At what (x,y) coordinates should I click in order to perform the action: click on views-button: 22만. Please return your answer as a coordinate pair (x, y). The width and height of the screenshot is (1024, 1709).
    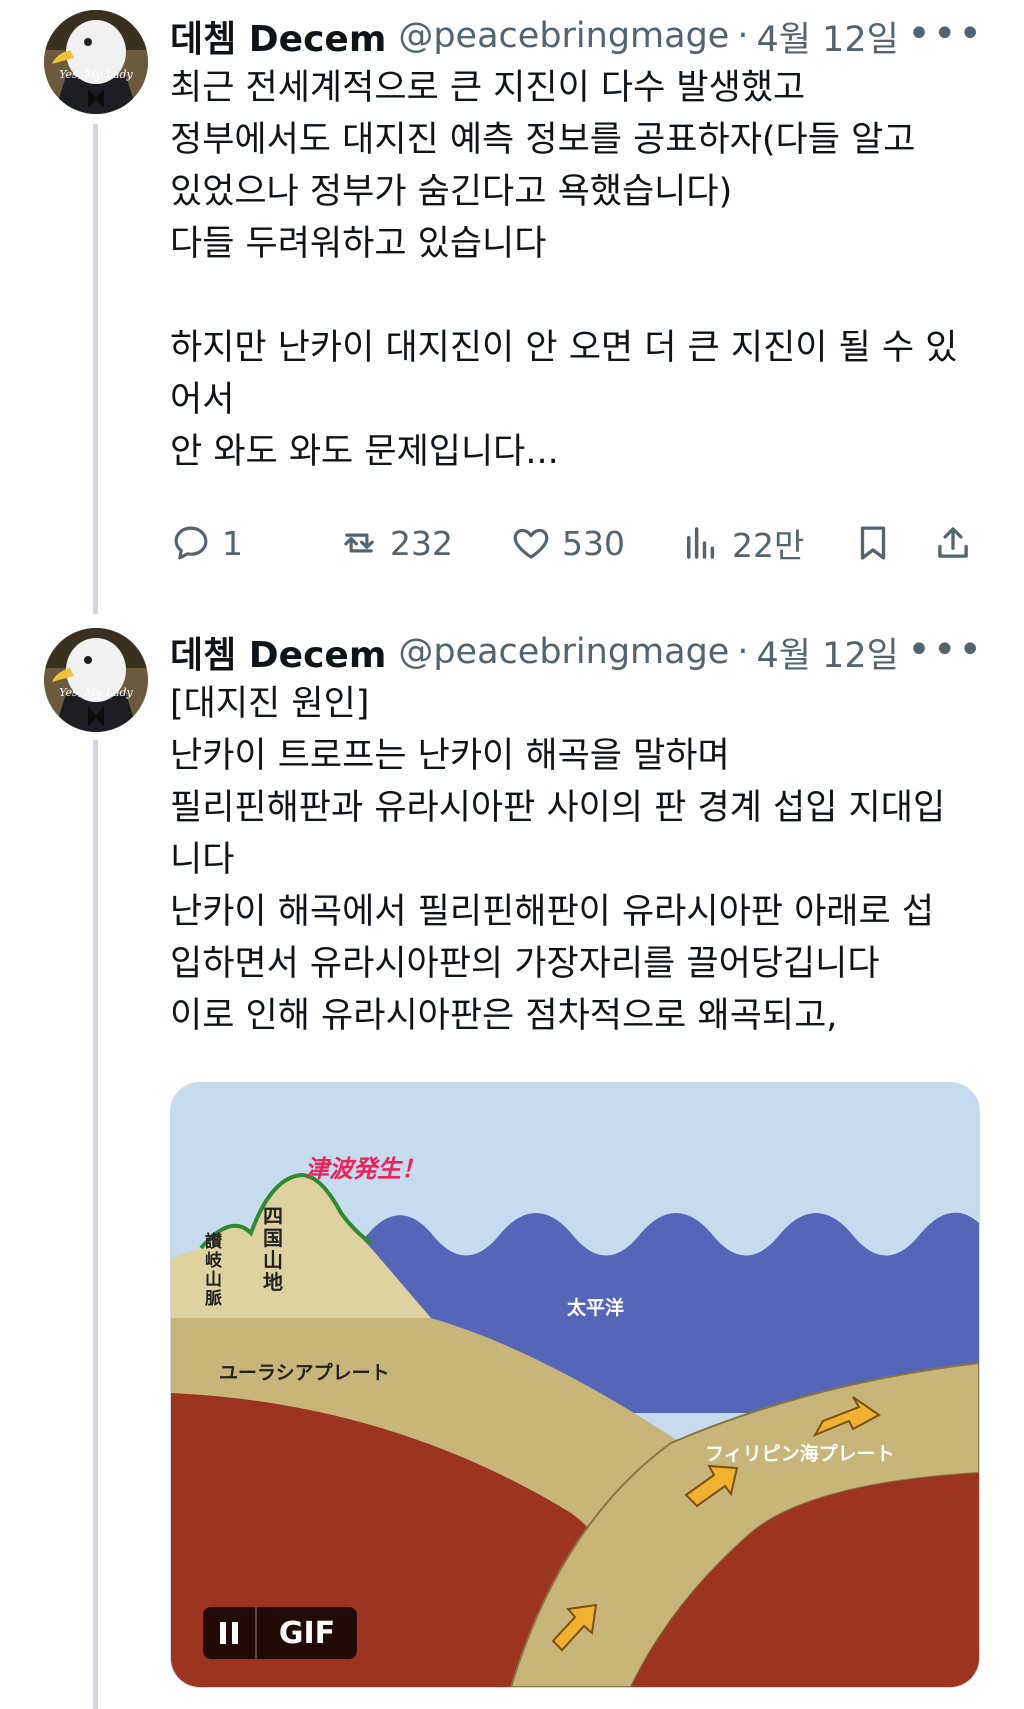
    Looking at the image, I should click on (742, 543).